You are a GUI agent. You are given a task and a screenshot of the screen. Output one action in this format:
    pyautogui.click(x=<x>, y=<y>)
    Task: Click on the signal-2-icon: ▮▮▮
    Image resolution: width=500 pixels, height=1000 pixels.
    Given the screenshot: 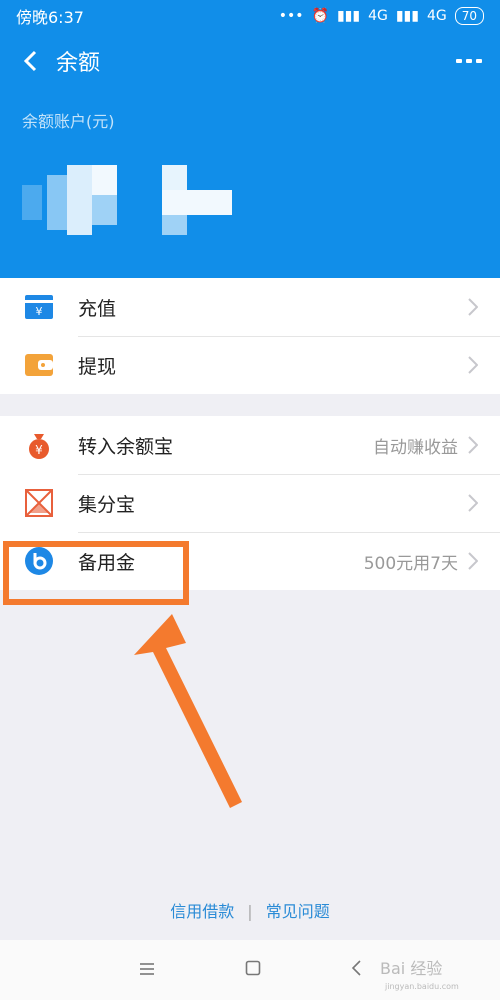 What is the action you would take?
    pyautogui.click(x=407, y=16)
    